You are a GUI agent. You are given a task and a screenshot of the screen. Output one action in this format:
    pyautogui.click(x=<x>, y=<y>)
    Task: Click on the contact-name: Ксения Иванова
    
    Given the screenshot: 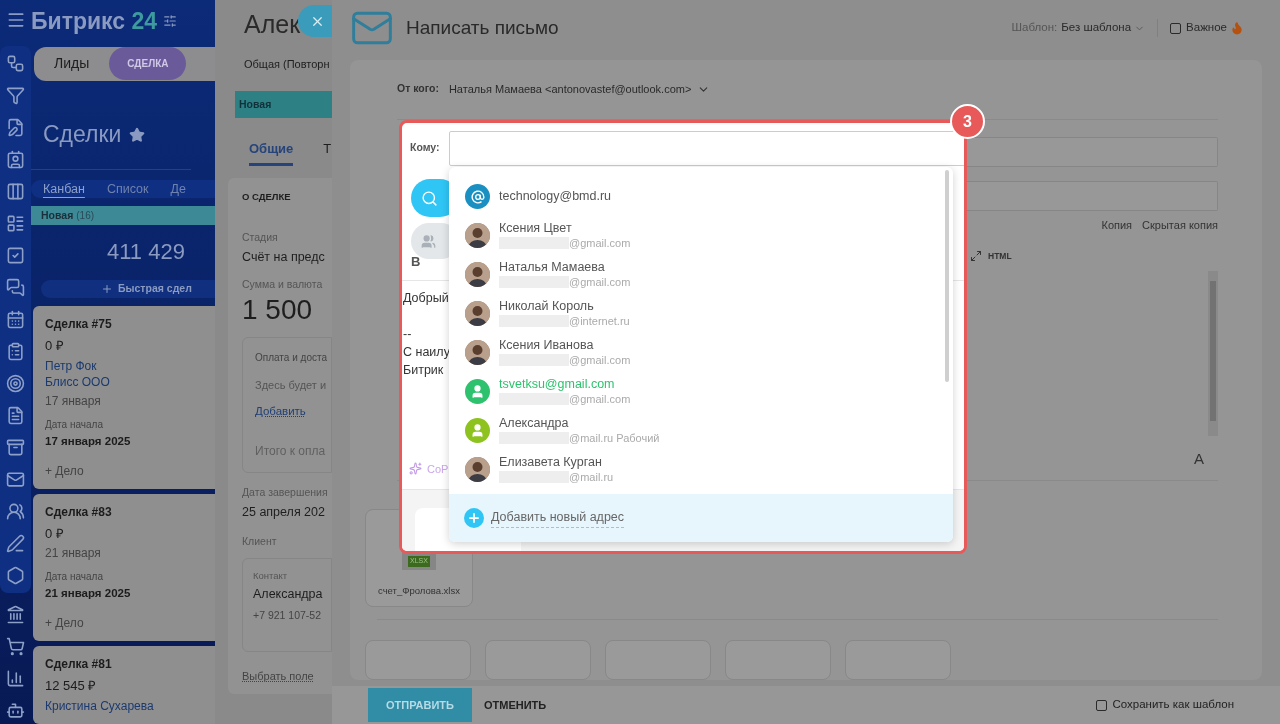 What is the action you would take?
    pyautogui.click(x=547, y=345)
    